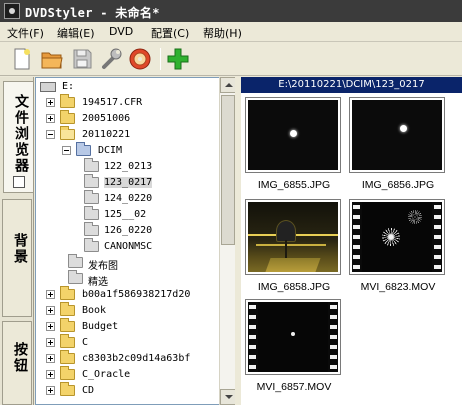 This screenshot has width=462, height=405. I want to click on toolbar-separator, so click(160, 59).